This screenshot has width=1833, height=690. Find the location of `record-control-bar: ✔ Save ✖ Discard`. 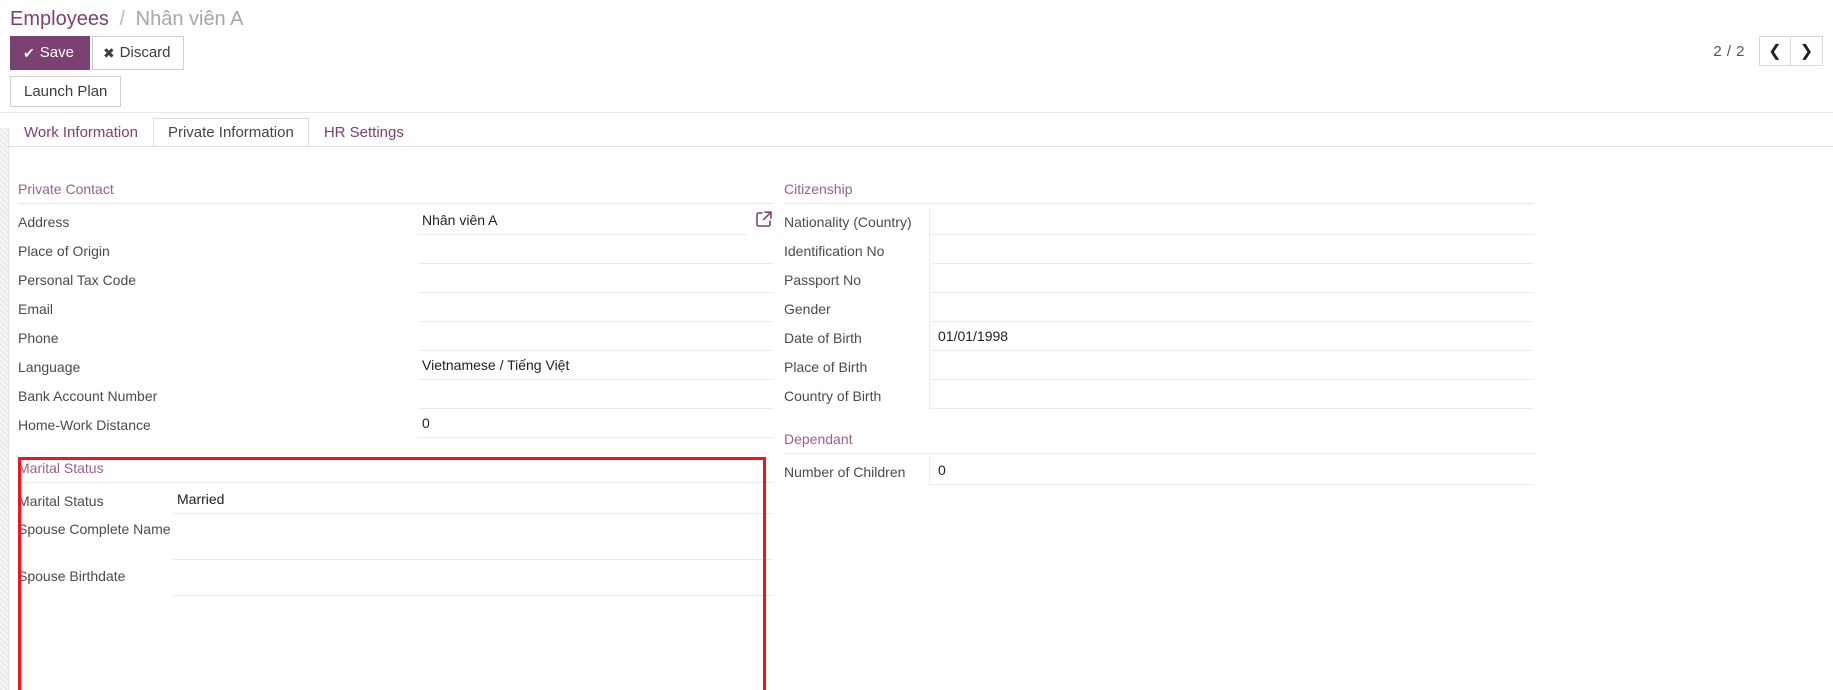

record-control-bar: ✔ Save ✖ Discard is located at coordinates (97, 53).